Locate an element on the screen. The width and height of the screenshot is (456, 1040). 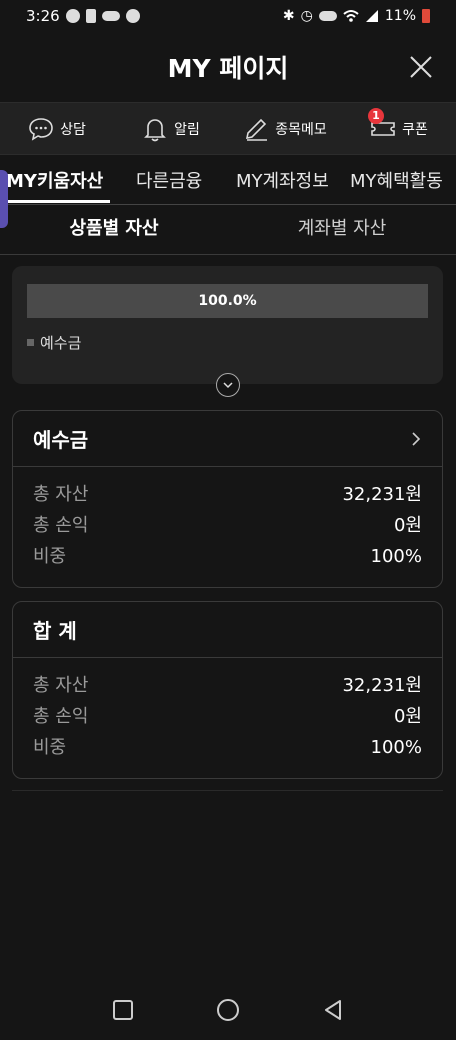
home-icon is located at coordinates (228, 1010).